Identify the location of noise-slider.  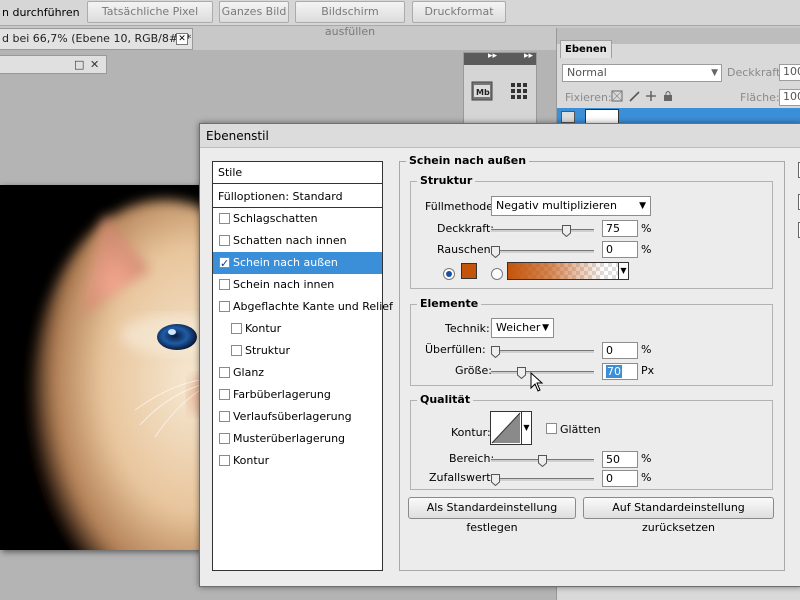
(542, 252).